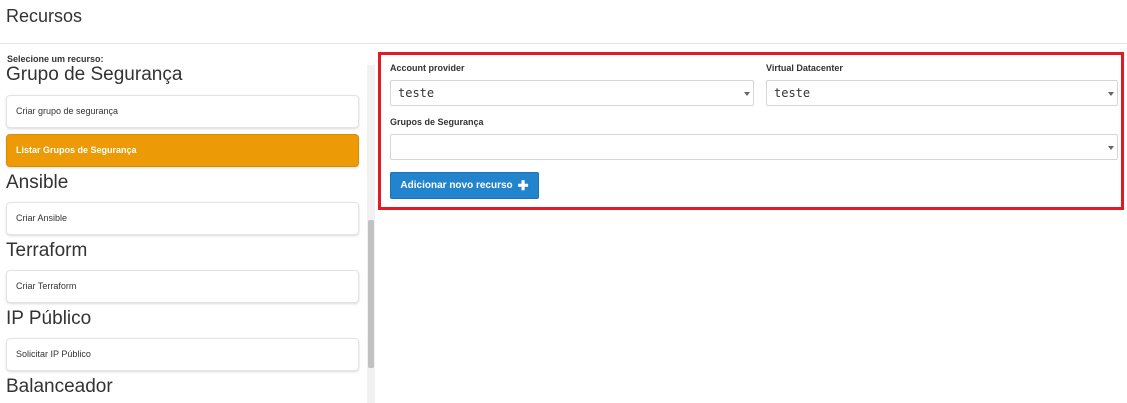  I want to click on account-provider-label: Account provider, so click(427, 68).